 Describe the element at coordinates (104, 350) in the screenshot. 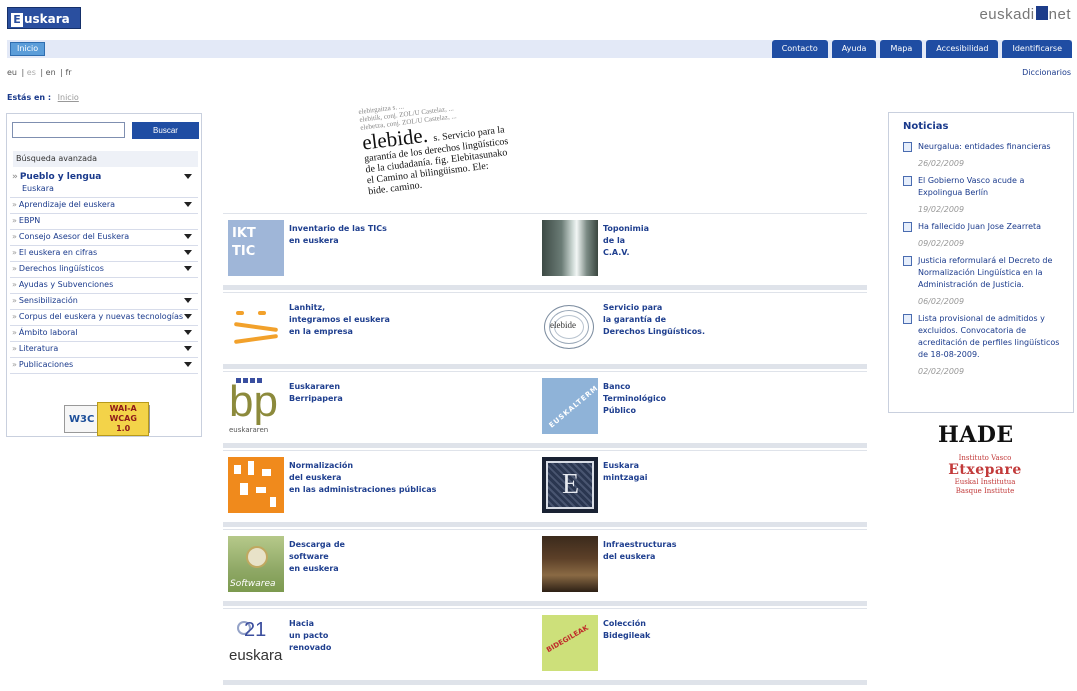

I see `sidebar-item-literatura: » Literatura` at that location.